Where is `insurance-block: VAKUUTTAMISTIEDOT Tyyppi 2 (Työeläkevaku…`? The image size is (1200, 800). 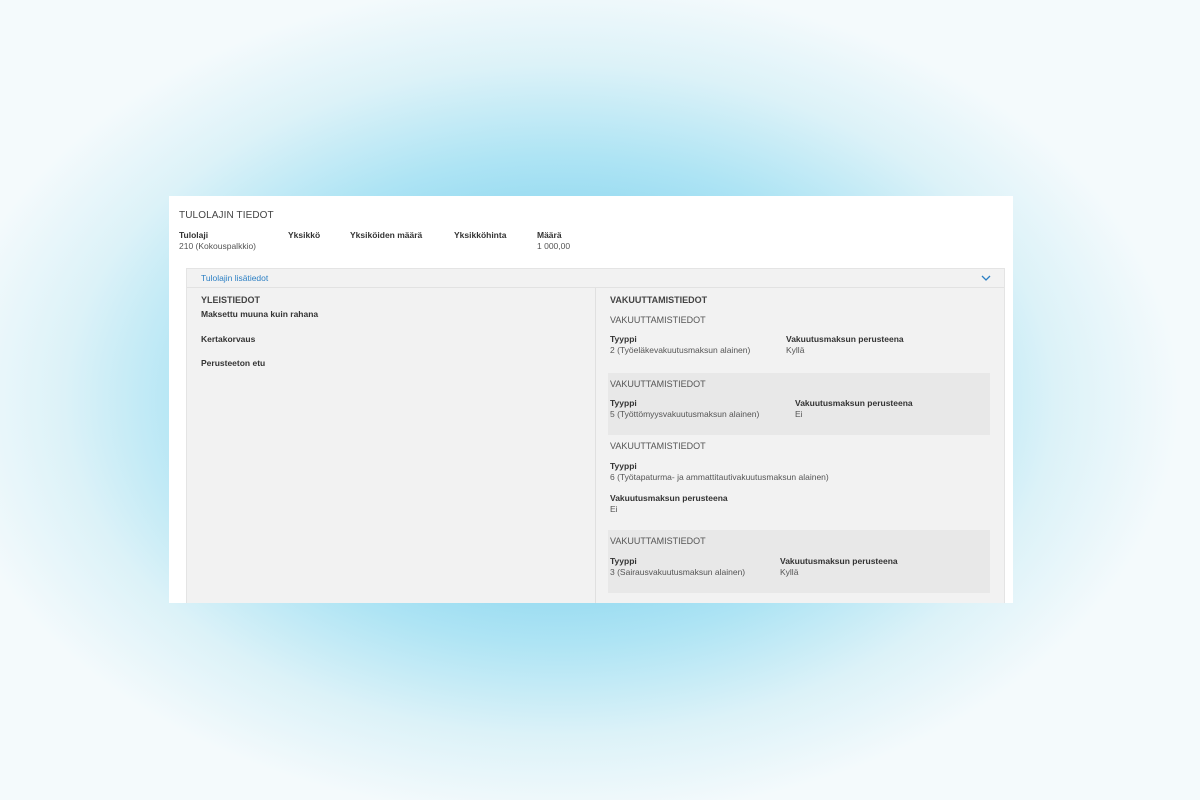
insurance-block: VAKUUTTAMISTIEDOT Tyyppi 2 (Työeläkevaku… is located at coordinates (757, 335).